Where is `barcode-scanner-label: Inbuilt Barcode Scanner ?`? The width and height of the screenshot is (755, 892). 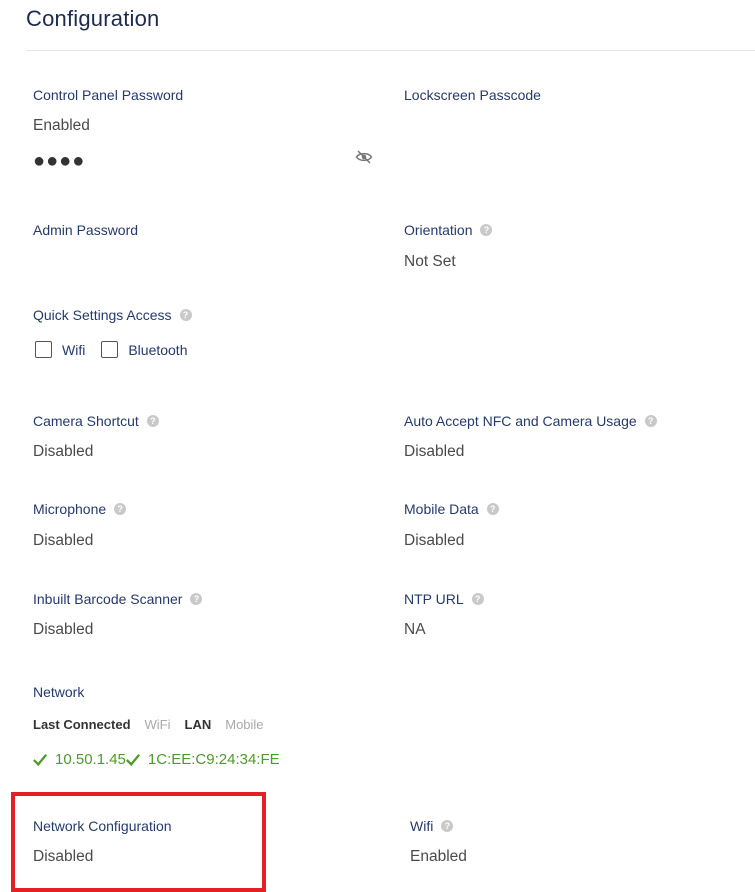
barcode-scanner-label: Inbuilt Barcode Scanner ? is located at coordinates (118, 599).